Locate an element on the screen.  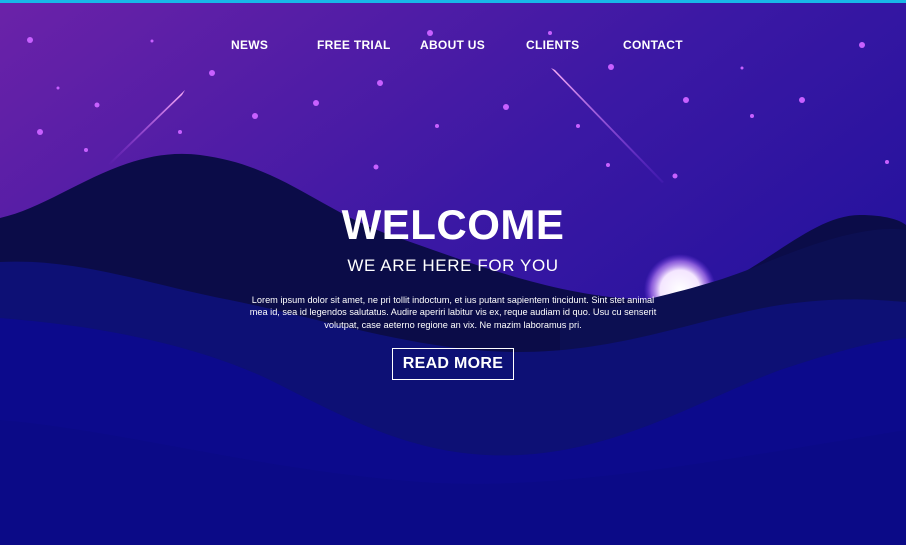
hero-subtitle: WE ARE HERE FOR YOU is located at coordinates (453, 265).